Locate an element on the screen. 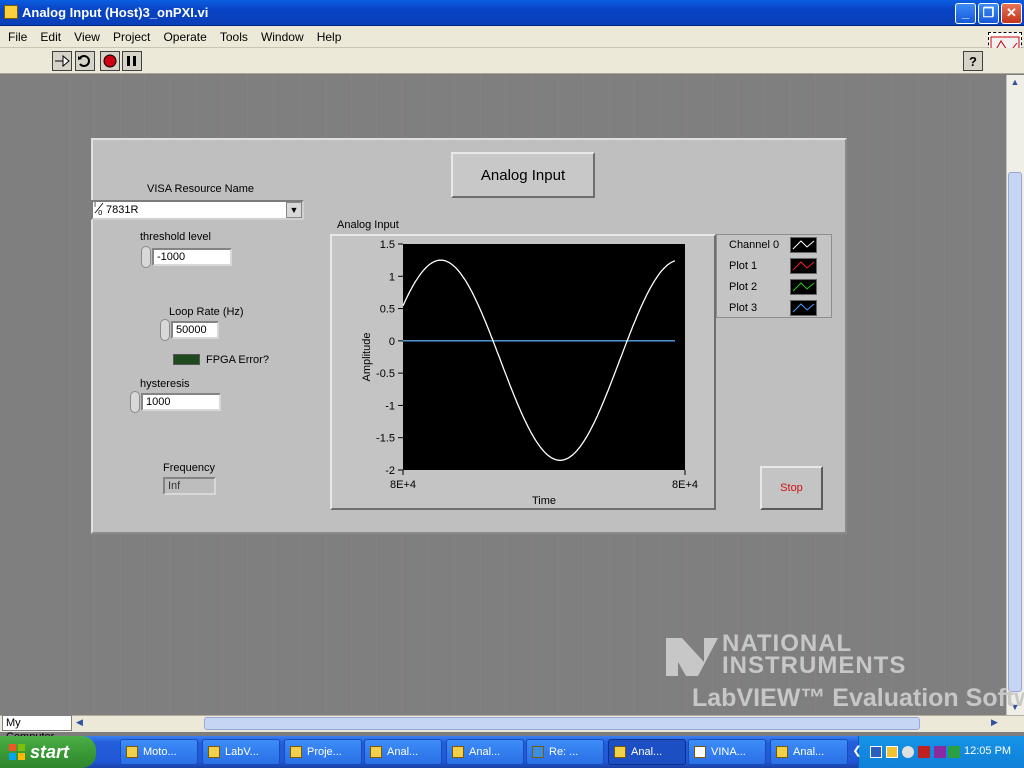 The height and width of the screenshot is (768, 1024). run-continuously-icon is located at coordinates (85, 61).